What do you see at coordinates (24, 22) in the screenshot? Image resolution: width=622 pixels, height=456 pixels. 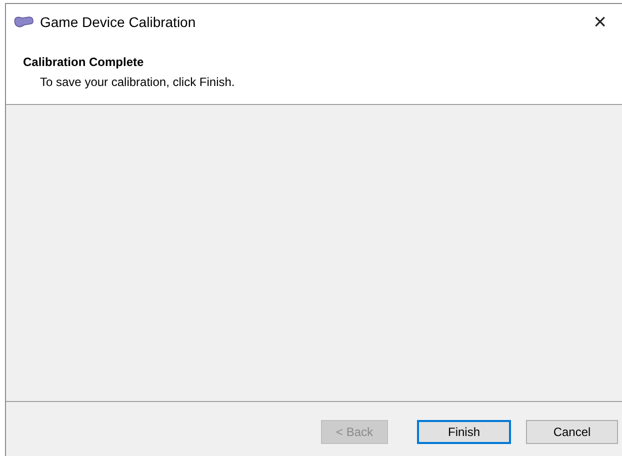 I see `gamepad-icon` at bounding box center [24, 22].